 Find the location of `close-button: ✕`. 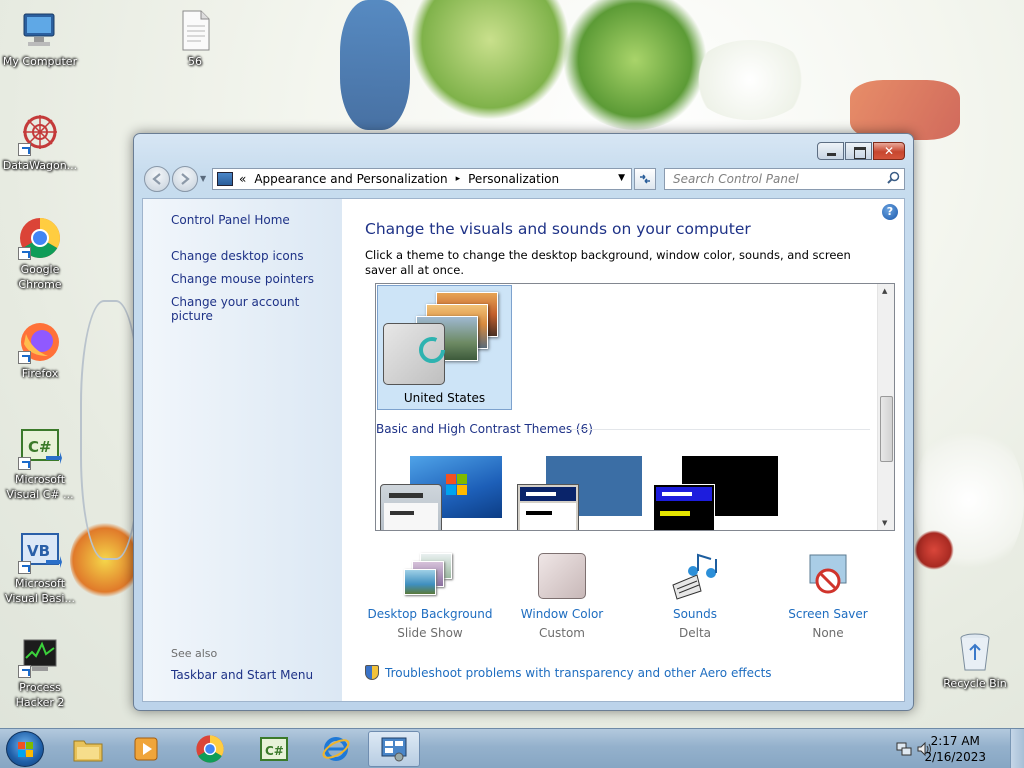

close-button: ✕ is located at coordinates (889, 151).